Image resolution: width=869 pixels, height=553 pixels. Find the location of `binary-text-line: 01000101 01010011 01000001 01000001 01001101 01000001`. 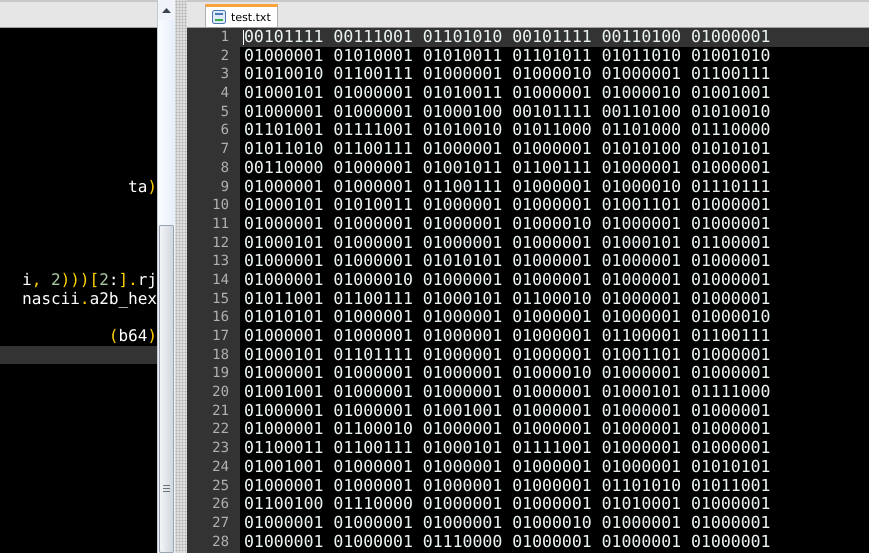

binary-text-line: 01000101 01010011 01000001 01000001 01001101 01000001 is located at coordinates (507, 204).